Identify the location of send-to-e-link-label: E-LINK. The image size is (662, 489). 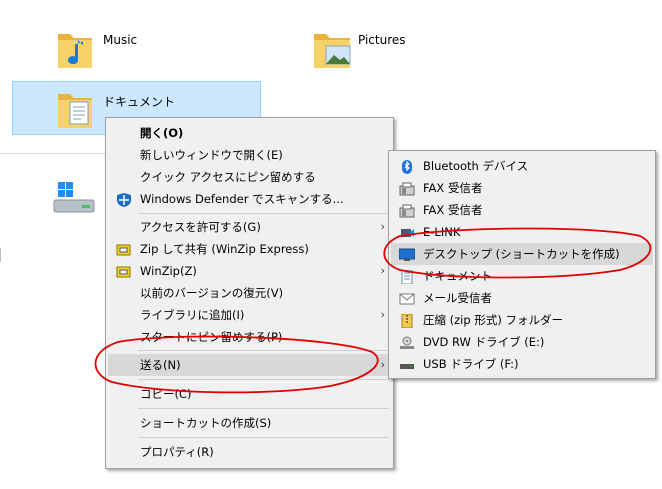
(442, 232).